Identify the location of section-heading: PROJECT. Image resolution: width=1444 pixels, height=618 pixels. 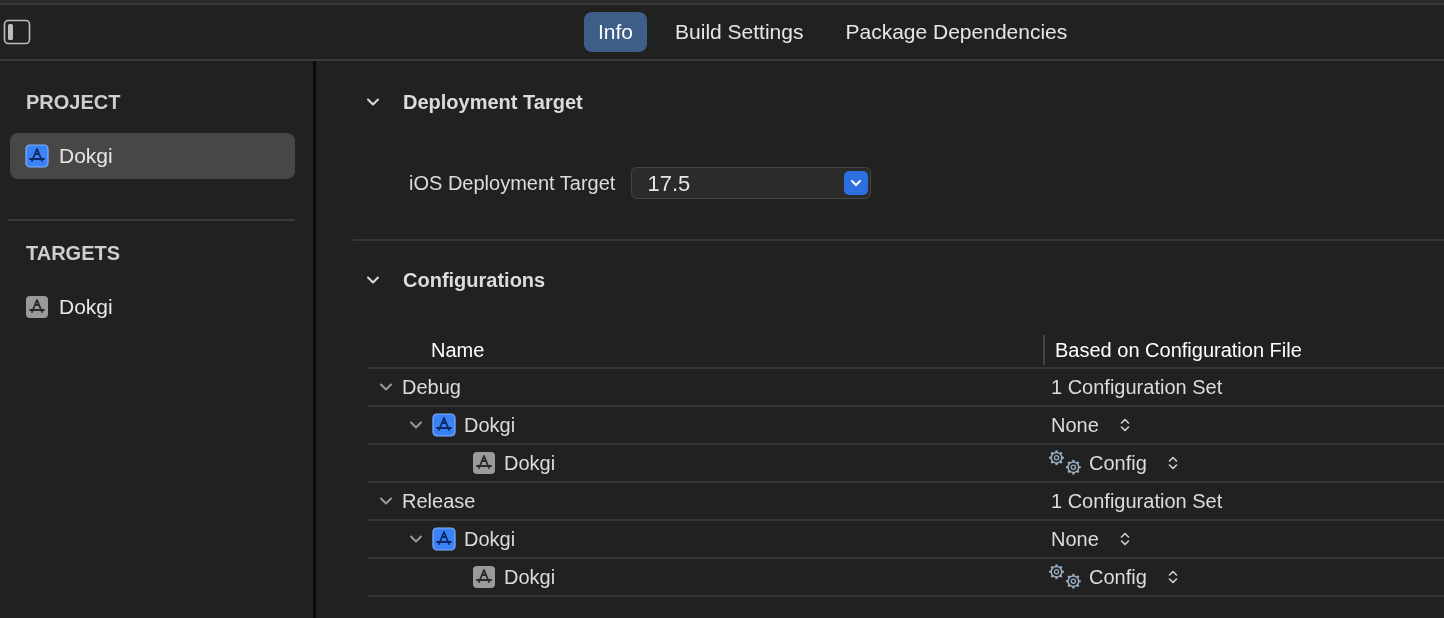
(73, 102).